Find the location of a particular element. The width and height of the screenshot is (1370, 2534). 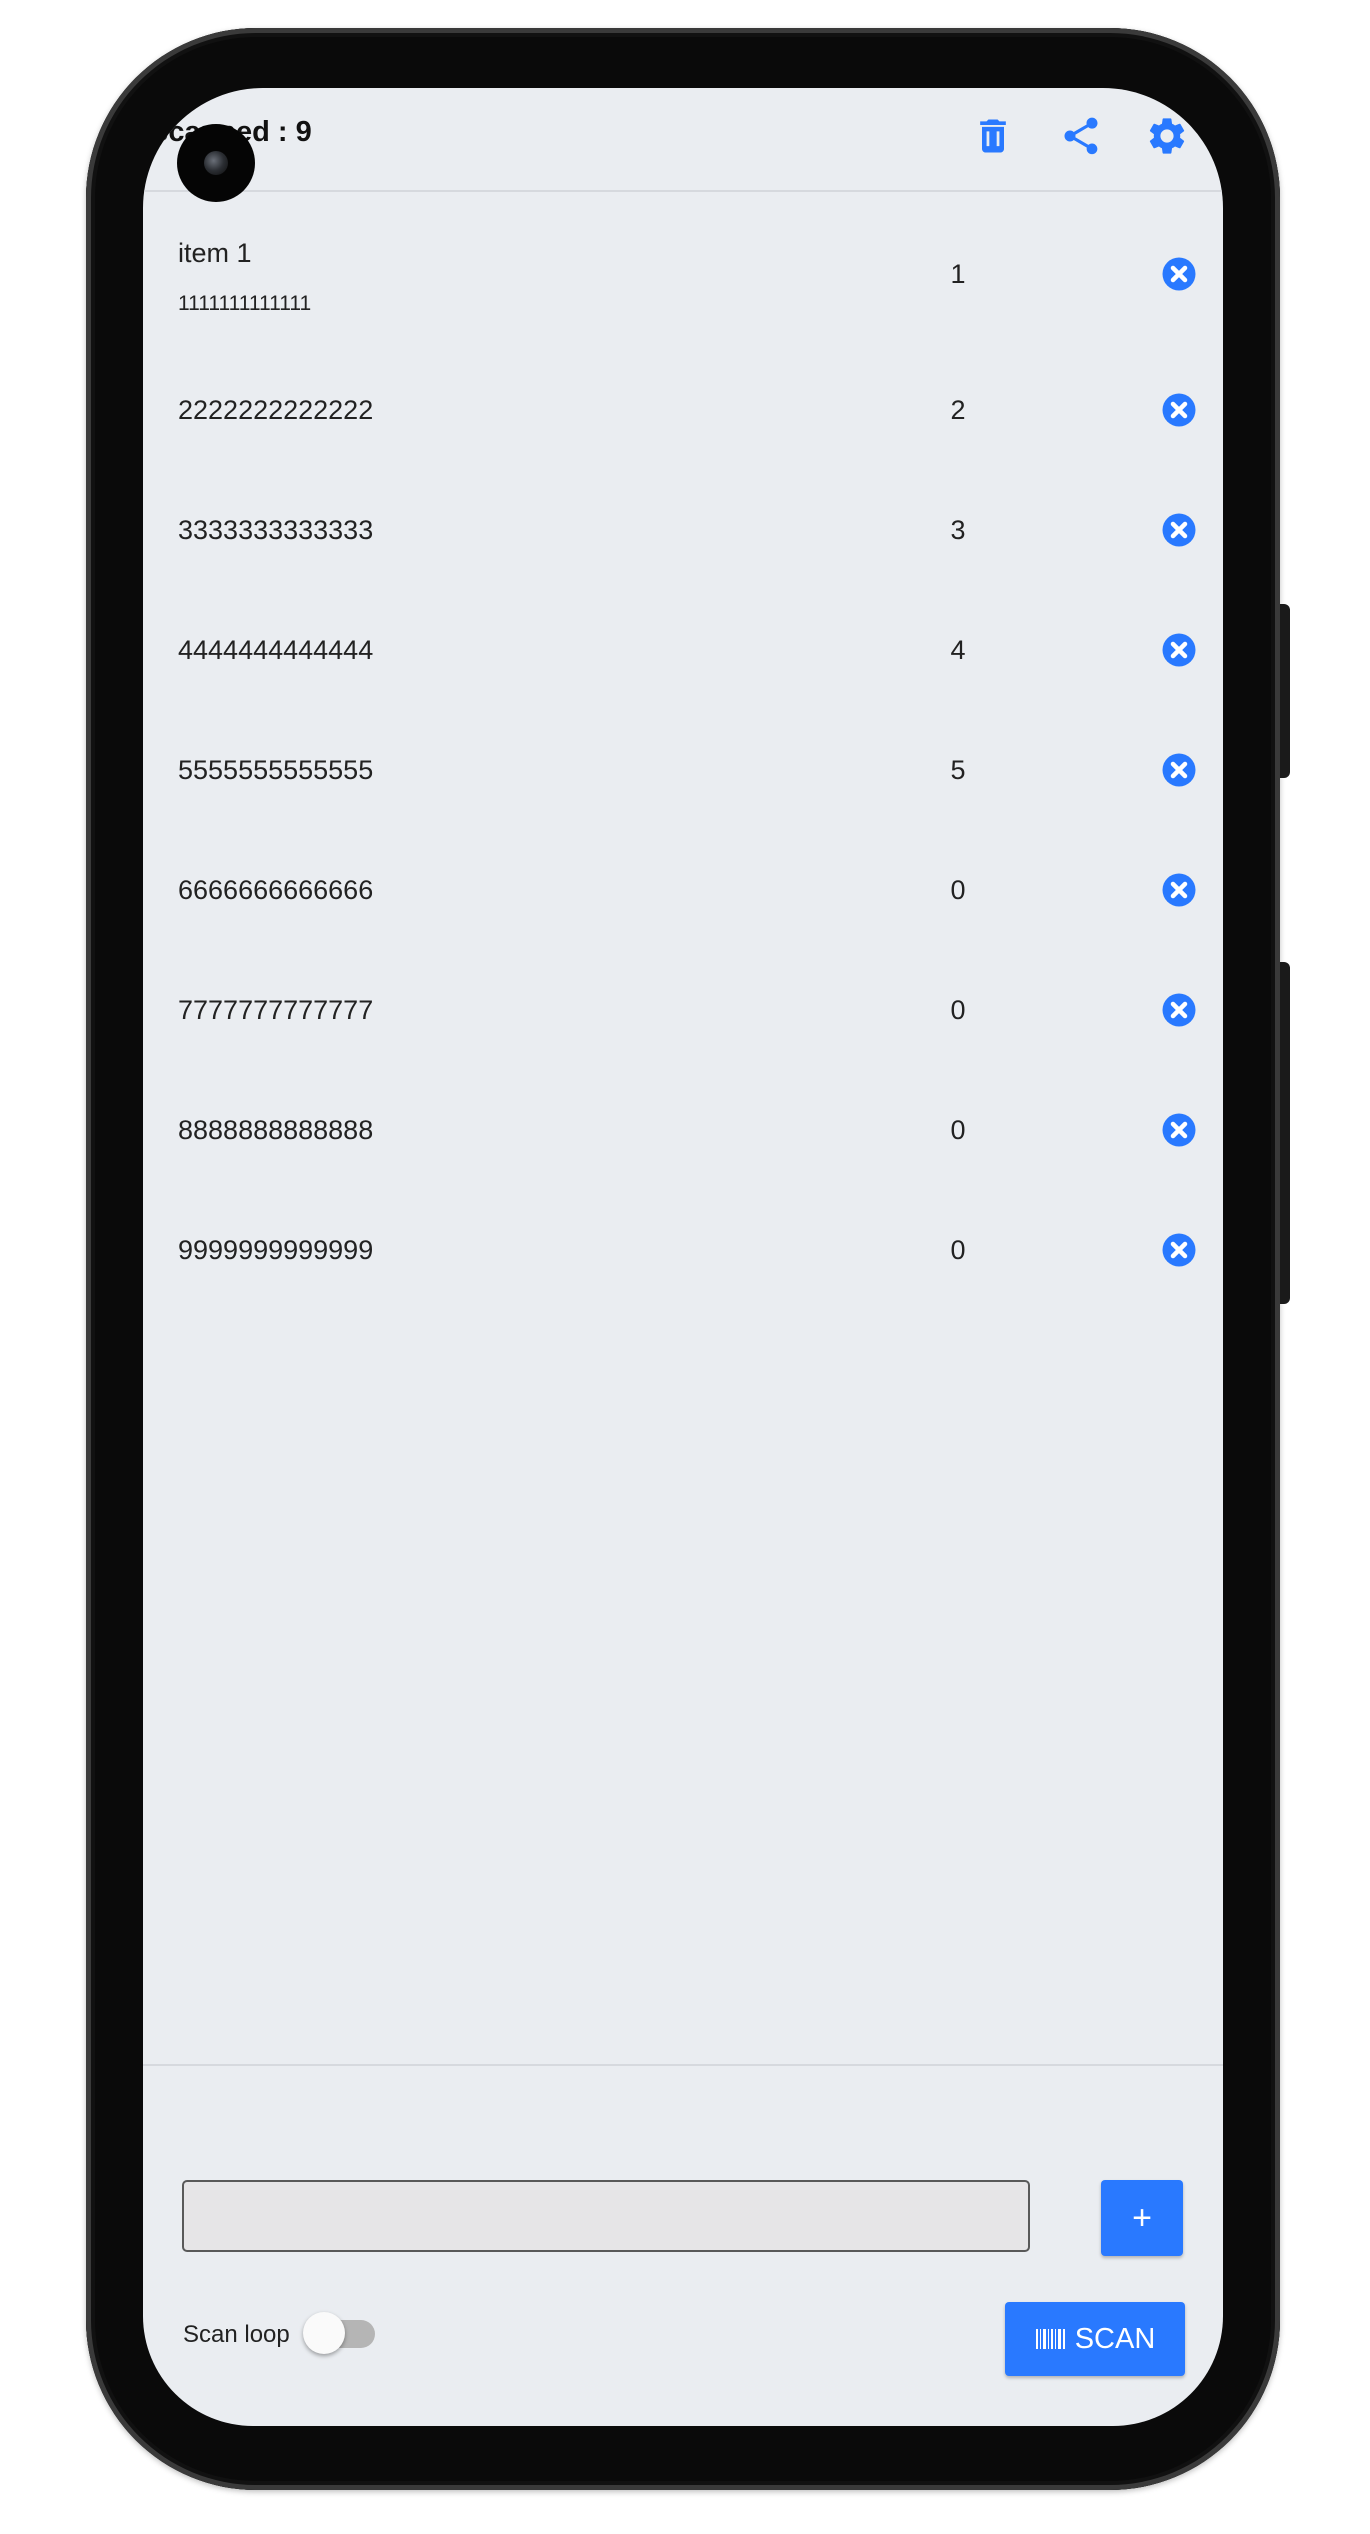

trash-icon is located at coordinates (993, 136).